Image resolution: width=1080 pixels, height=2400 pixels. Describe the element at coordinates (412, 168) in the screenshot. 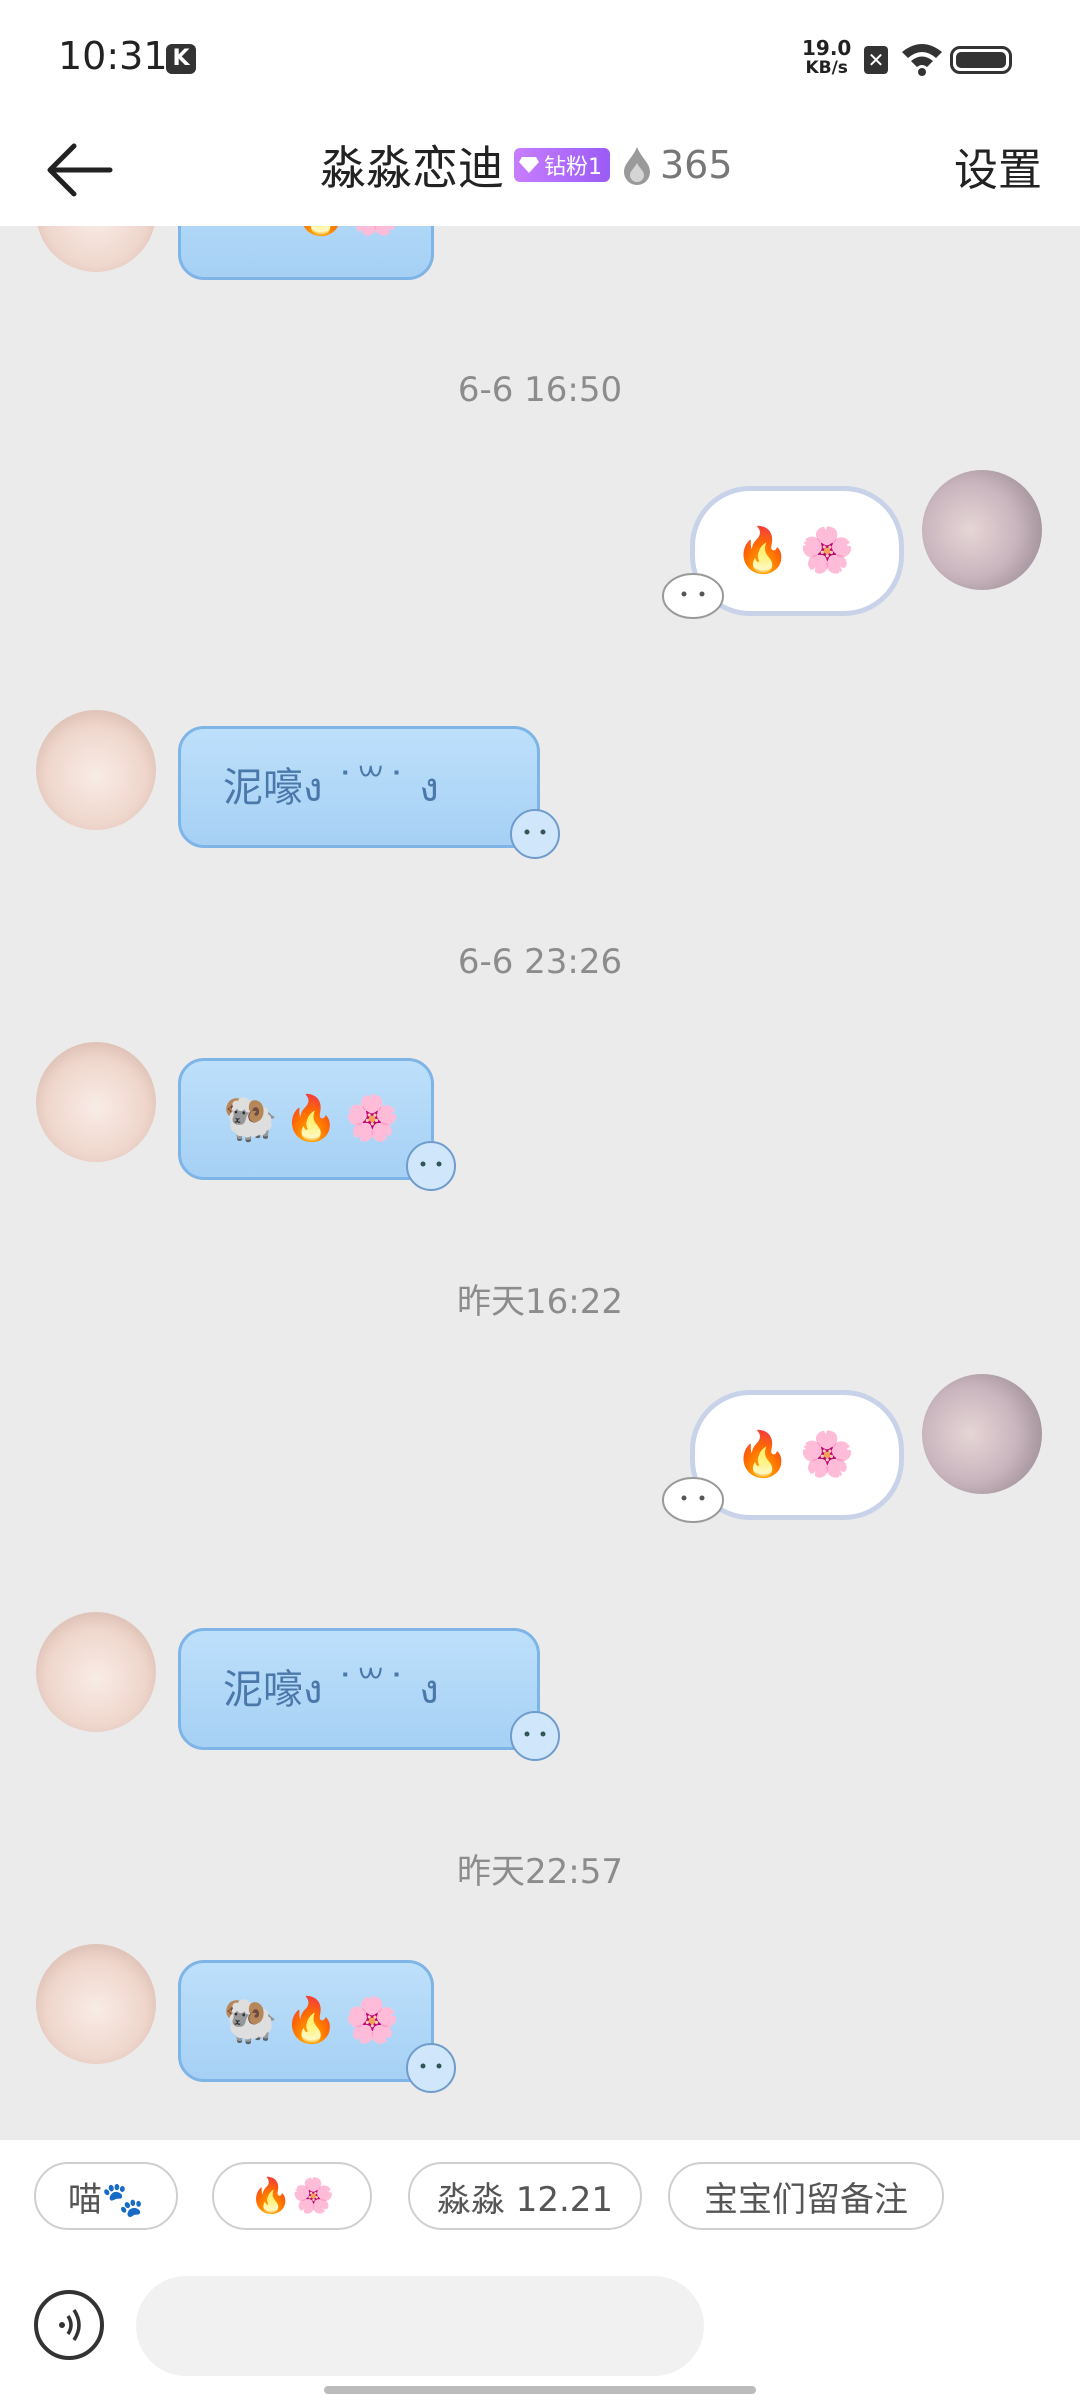

I see `chat-title: 淼淼恋迪` at that location.